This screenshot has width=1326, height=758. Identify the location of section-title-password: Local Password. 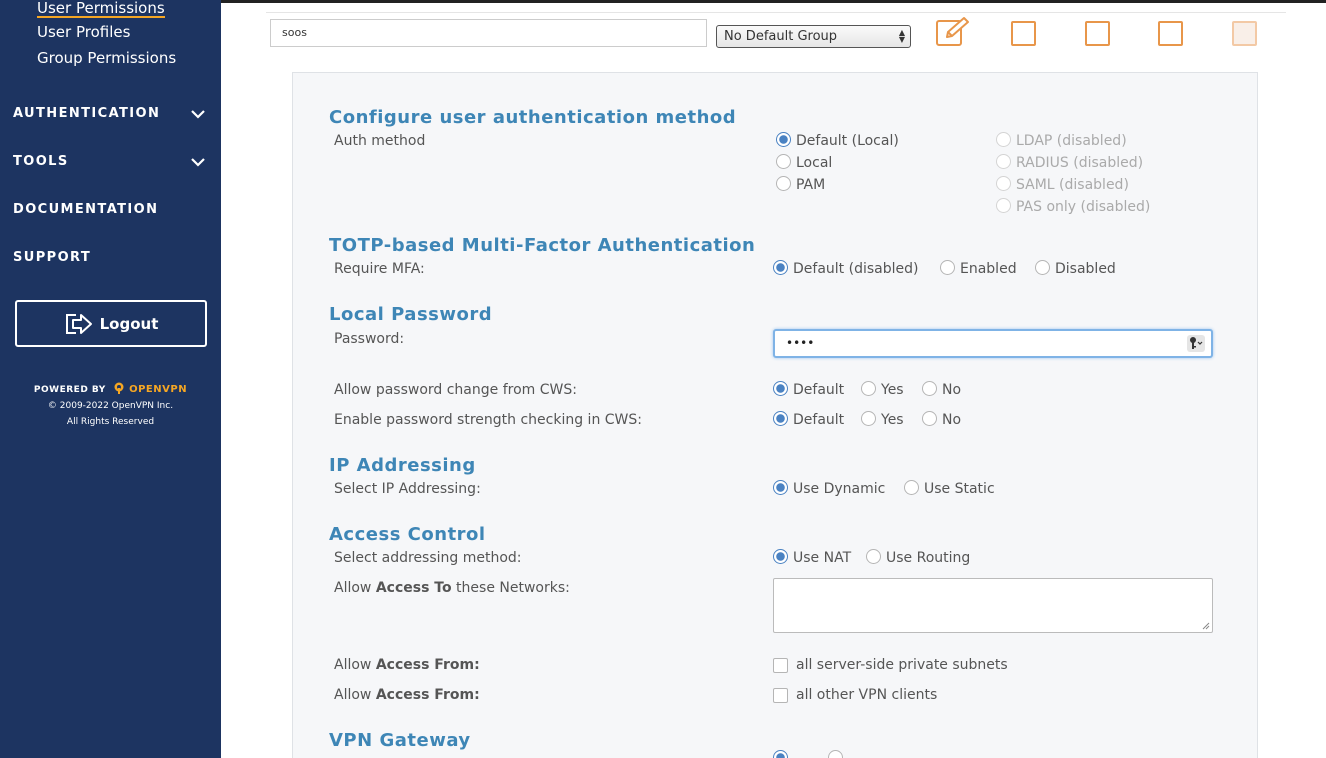
(411, 314).